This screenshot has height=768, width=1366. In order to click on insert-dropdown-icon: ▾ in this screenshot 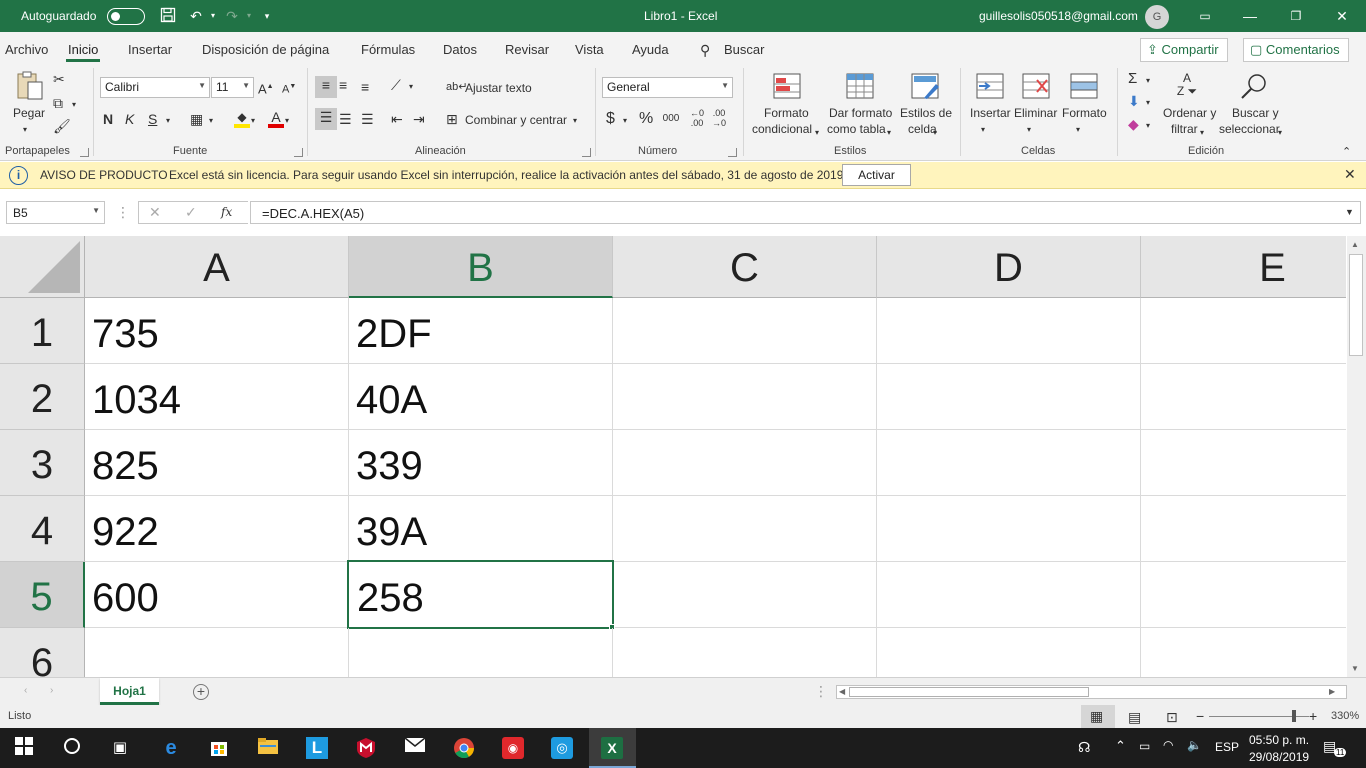, I will do `click(983, 130)`.